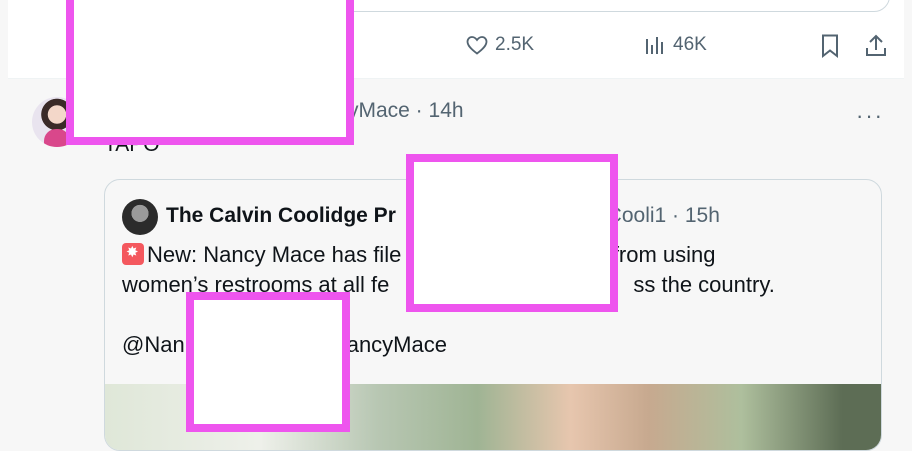  What do you see at coordinates (406, 111) in the screenshot?
I see `post-handle-time: yMace · 14h` at bounding box center [406, 111].